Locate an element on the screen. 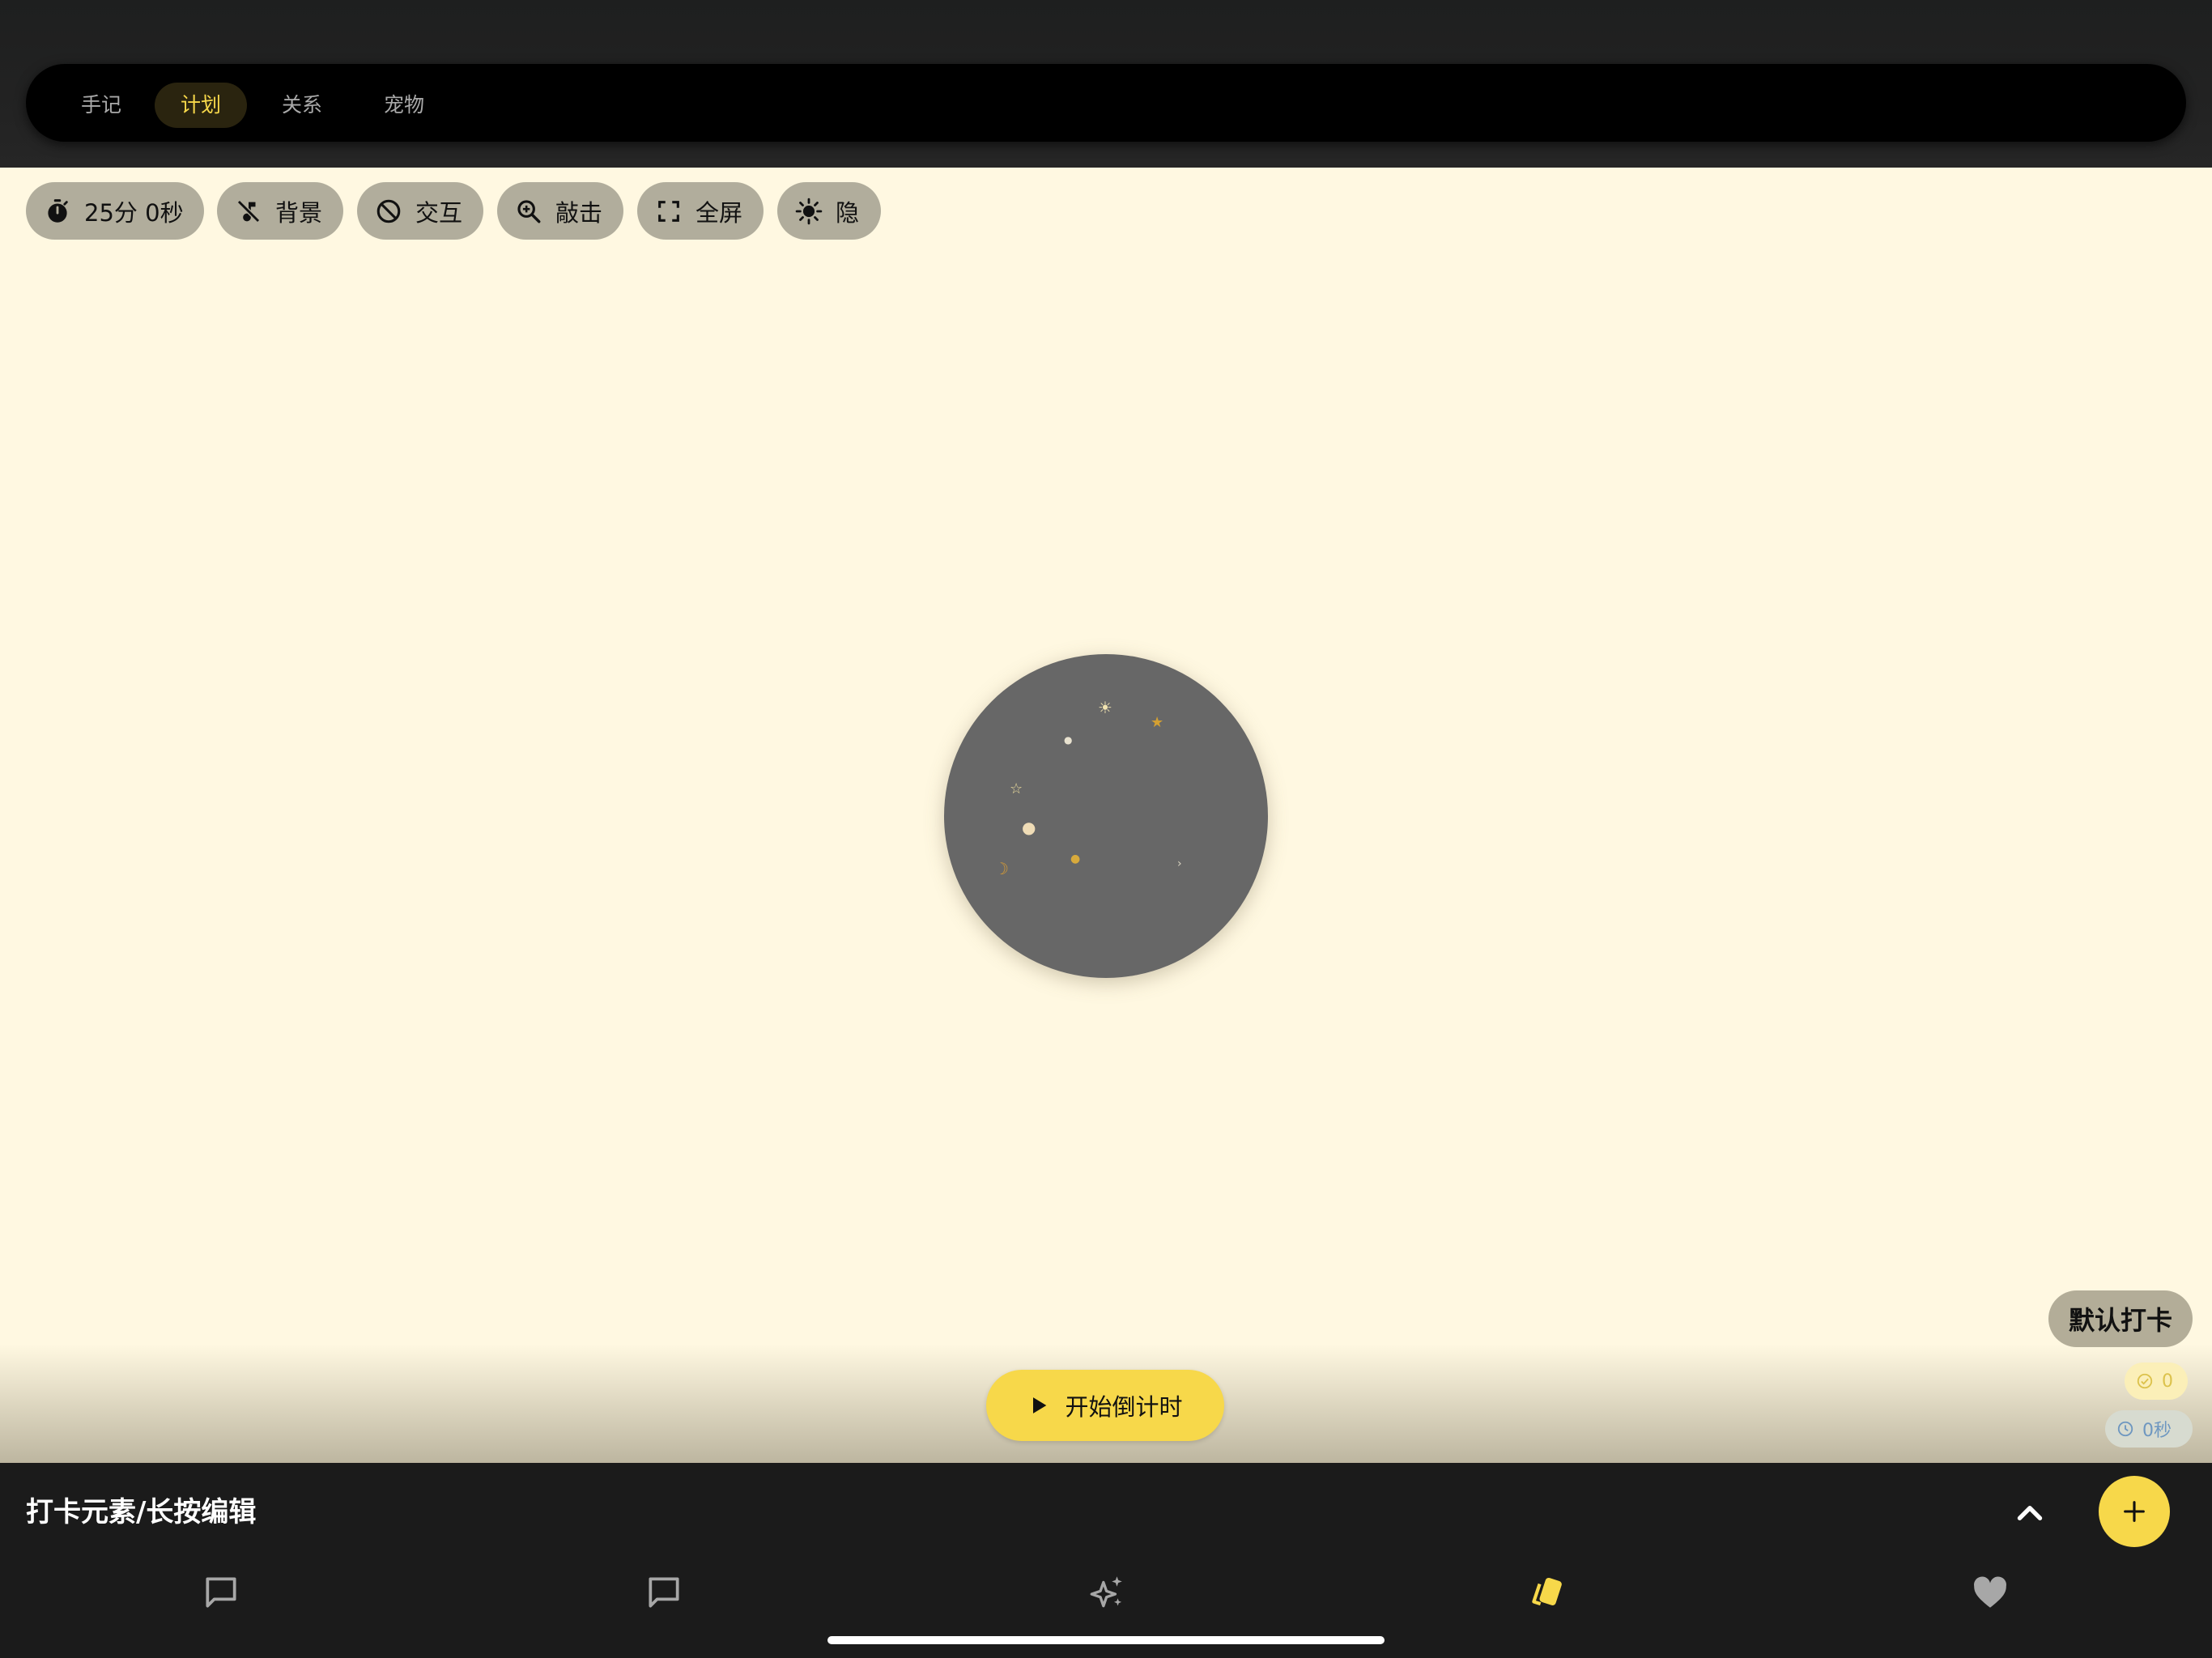 The width and height of the screenshot is (2212, 1658). interaction-chip: 交互 is located at coordinates (420, 211).